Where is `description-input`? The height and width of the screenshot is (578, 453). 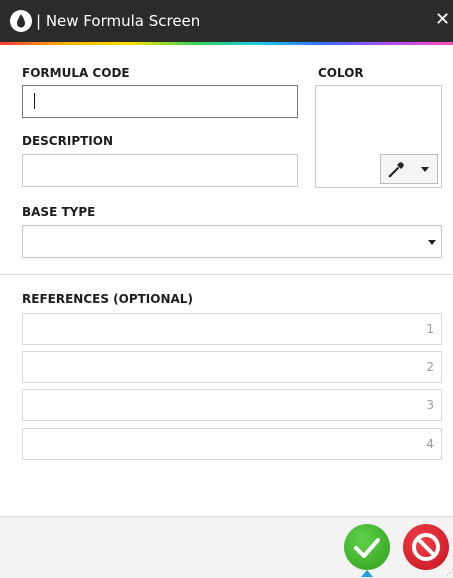
description-input is located at coordinates (160, 170).